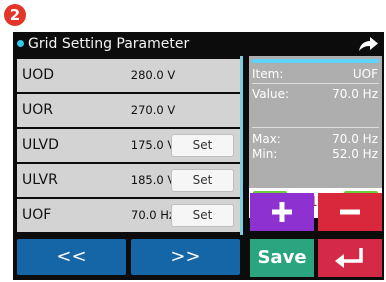  Describe the element at coordinates (109, 44) in the screenshot. I see `page-title: Grid Setting Parameter` at that location.